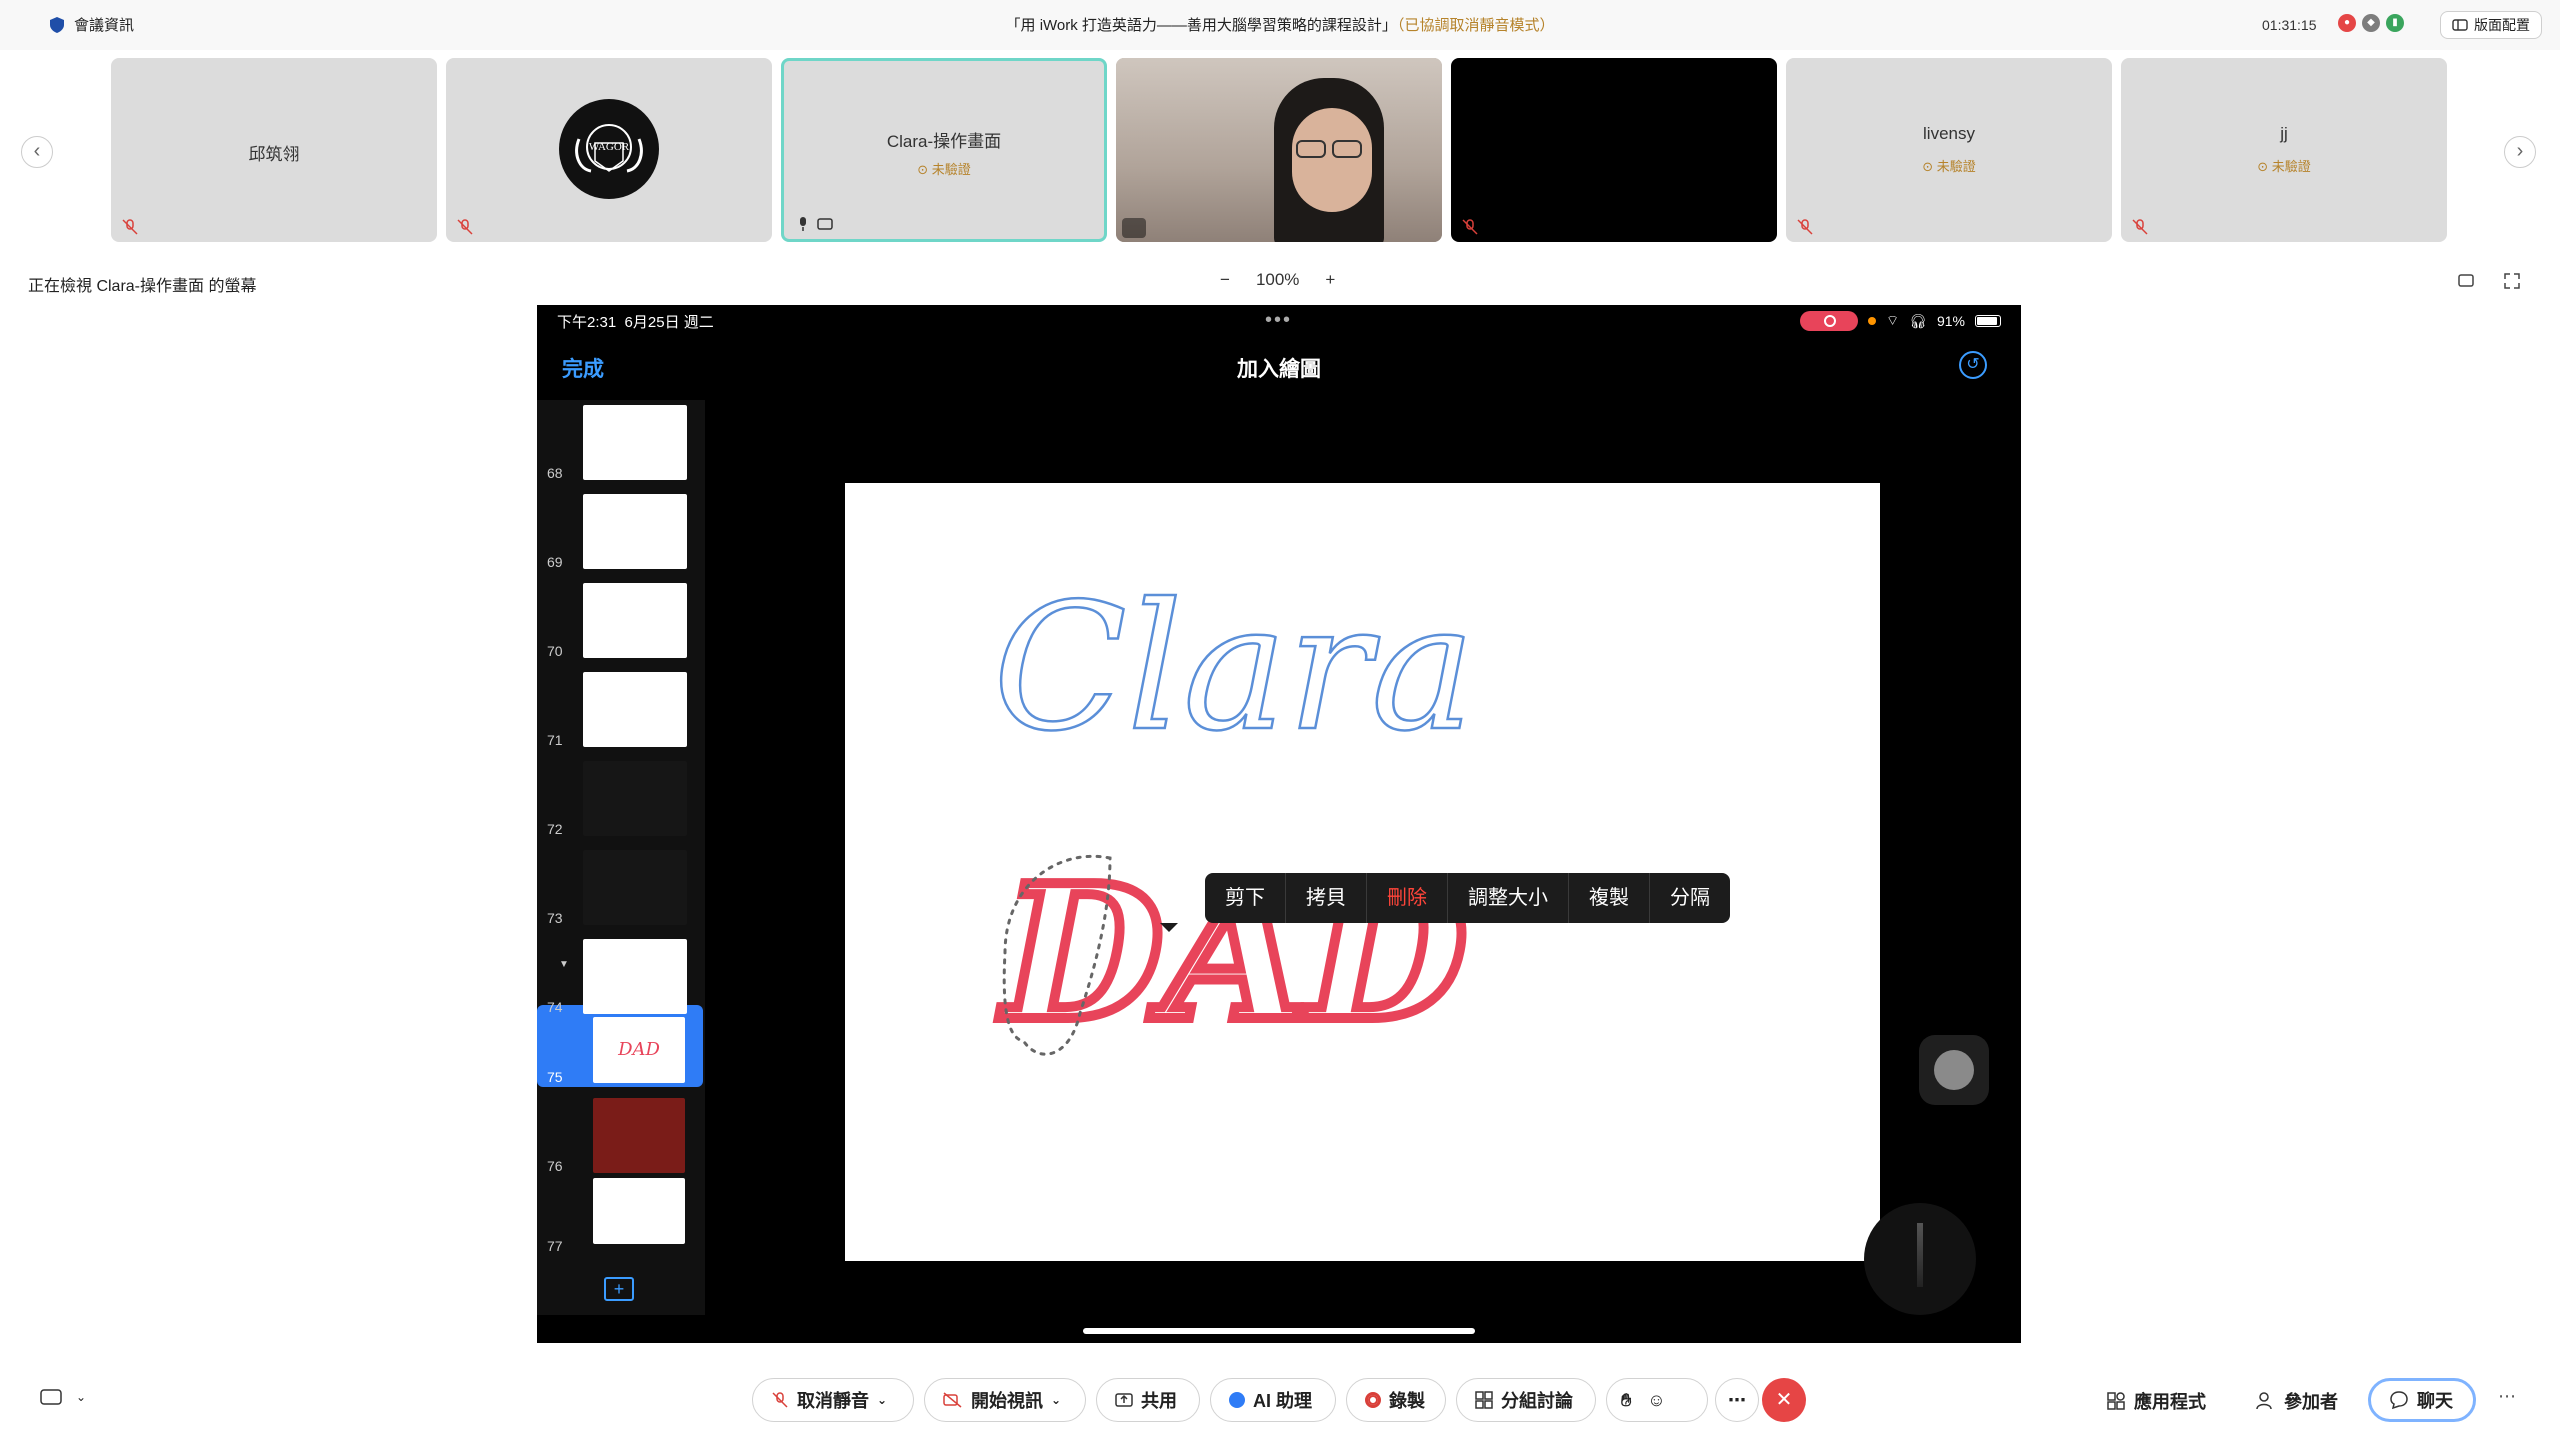 The height and width of the screenshot is (1440, 2560). Describe the element at coordinates (1134, 228) in the screenshot. I see `mic-badge-icon` at that location.